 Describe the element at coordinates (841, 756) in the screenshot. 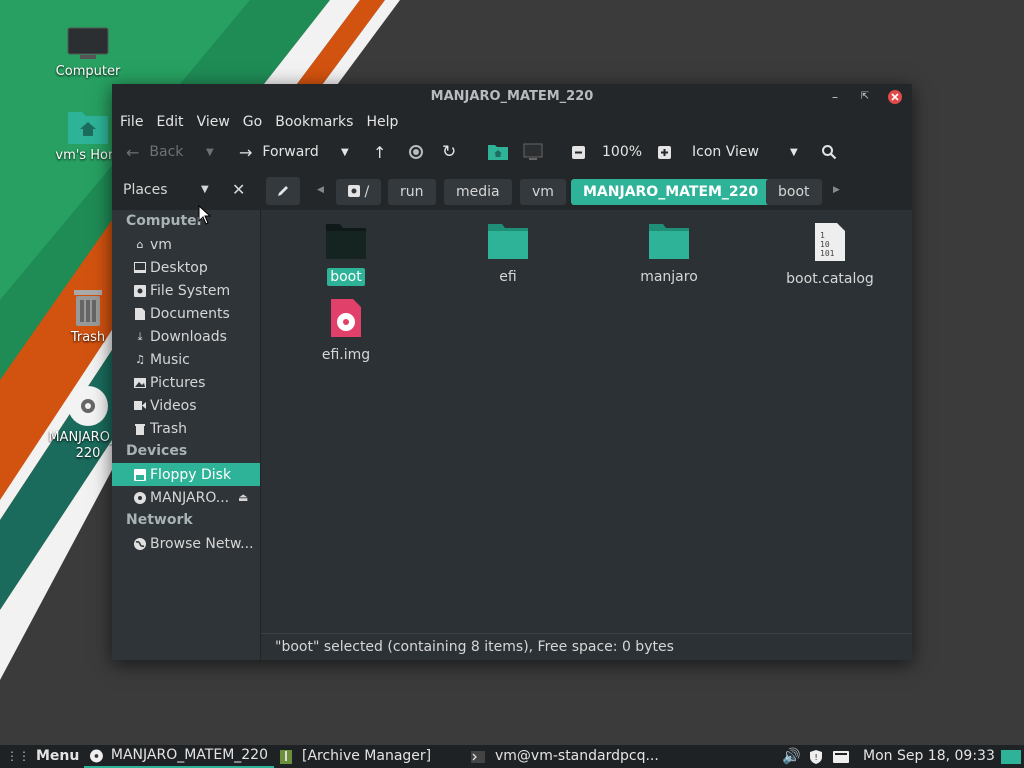

I see `keyboard-icon` at that location.